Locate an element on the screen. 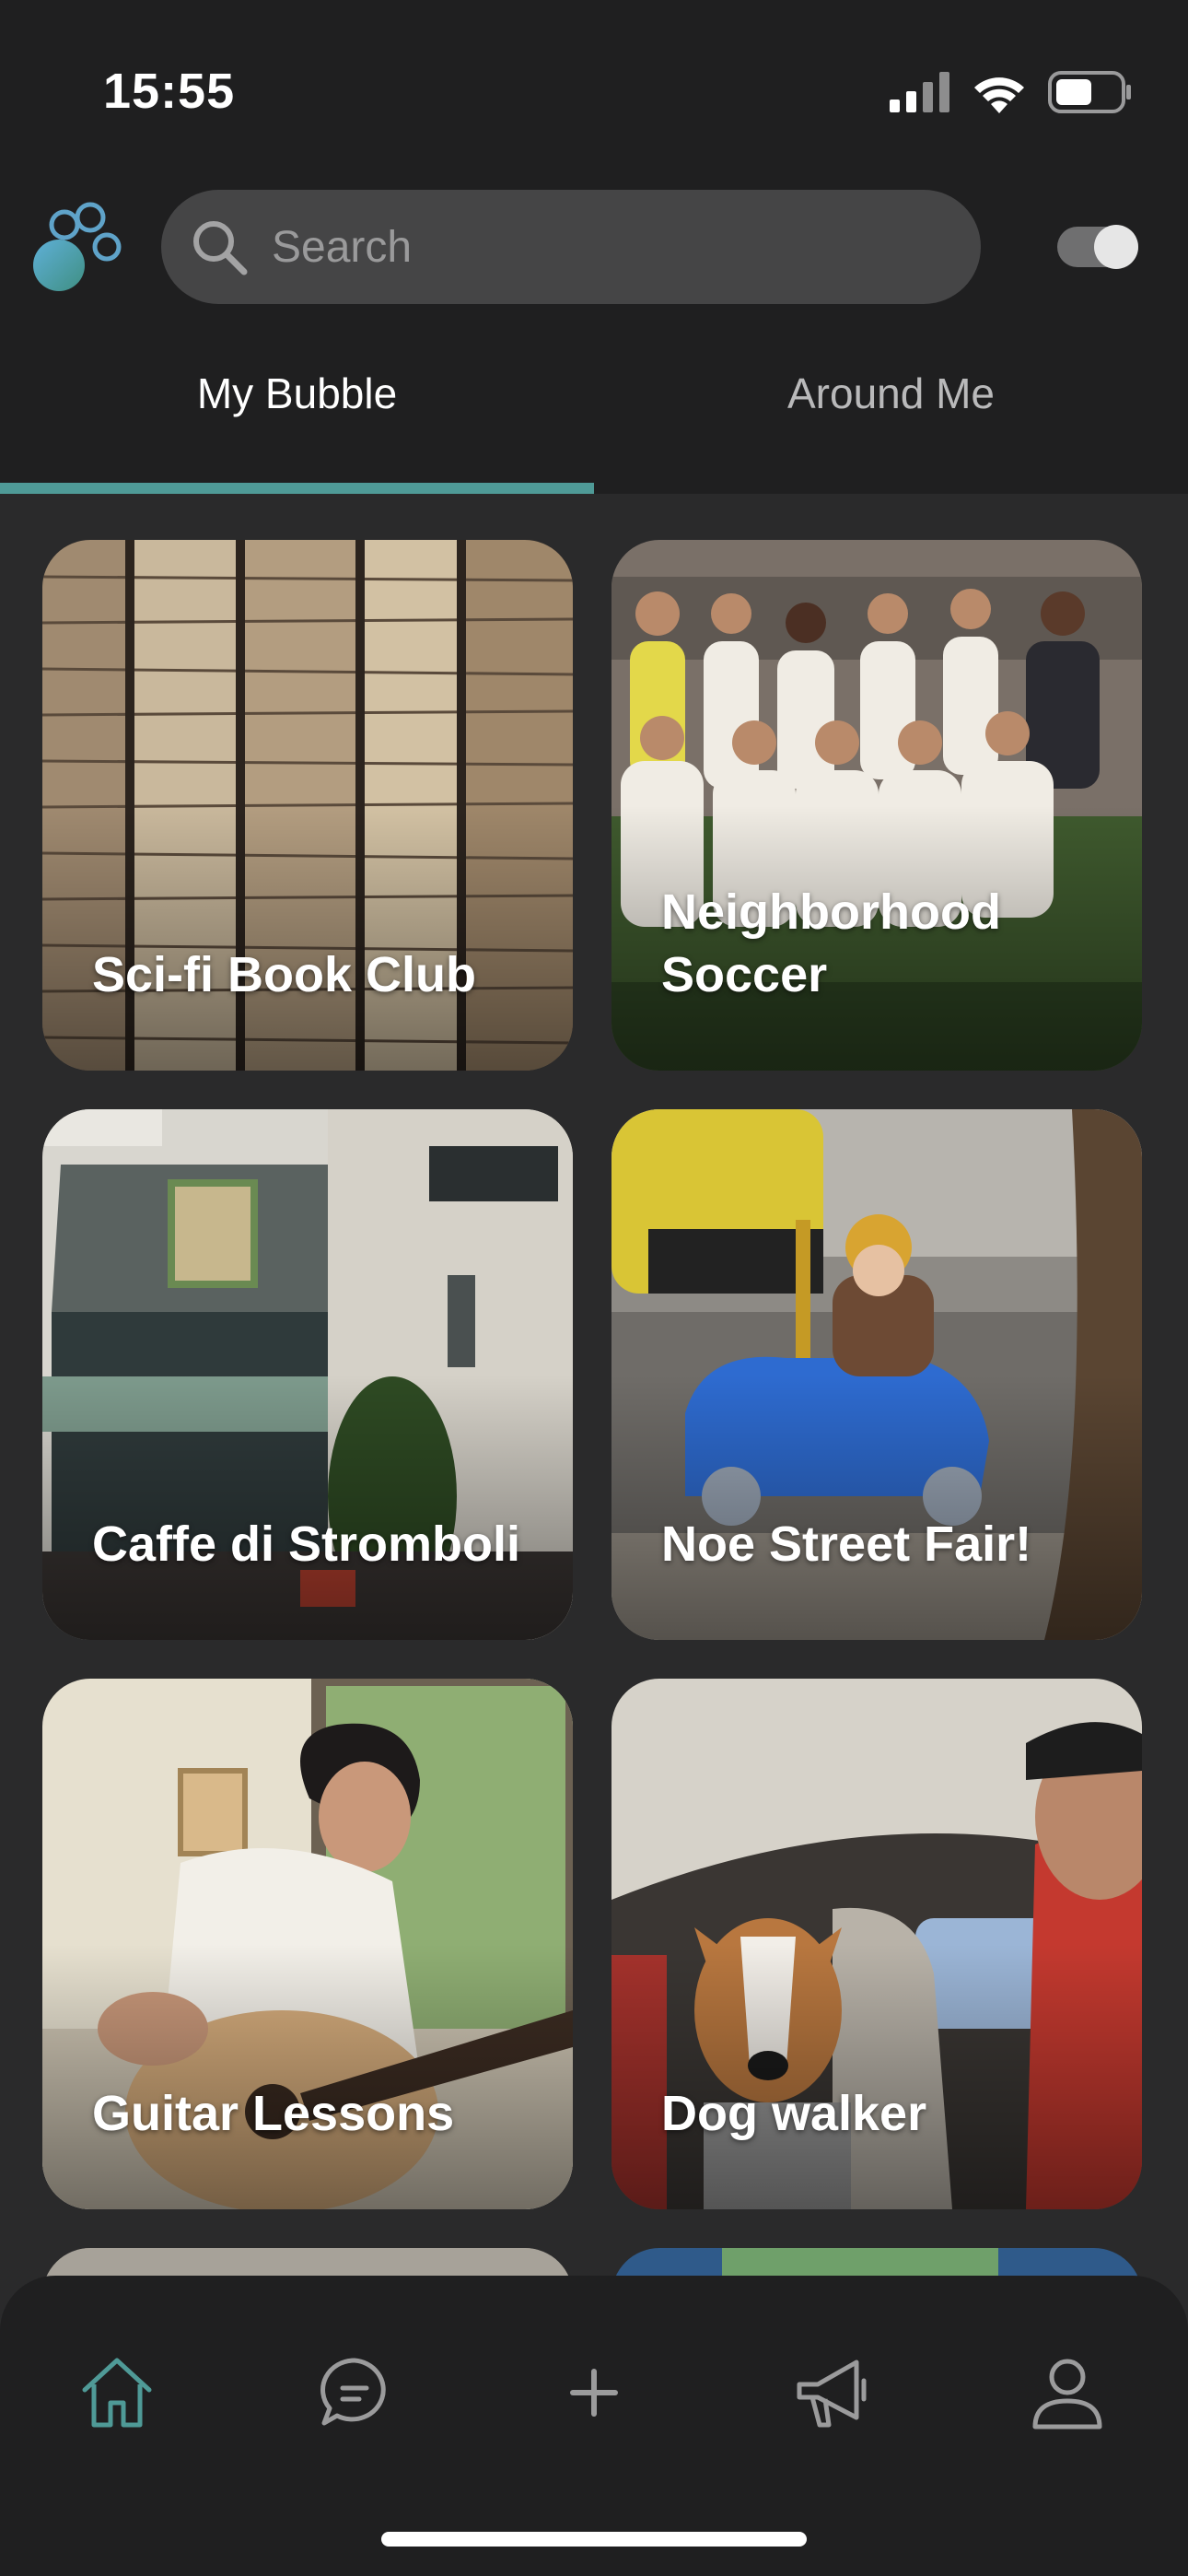  signal-icon is located at coordinates (920, 92).